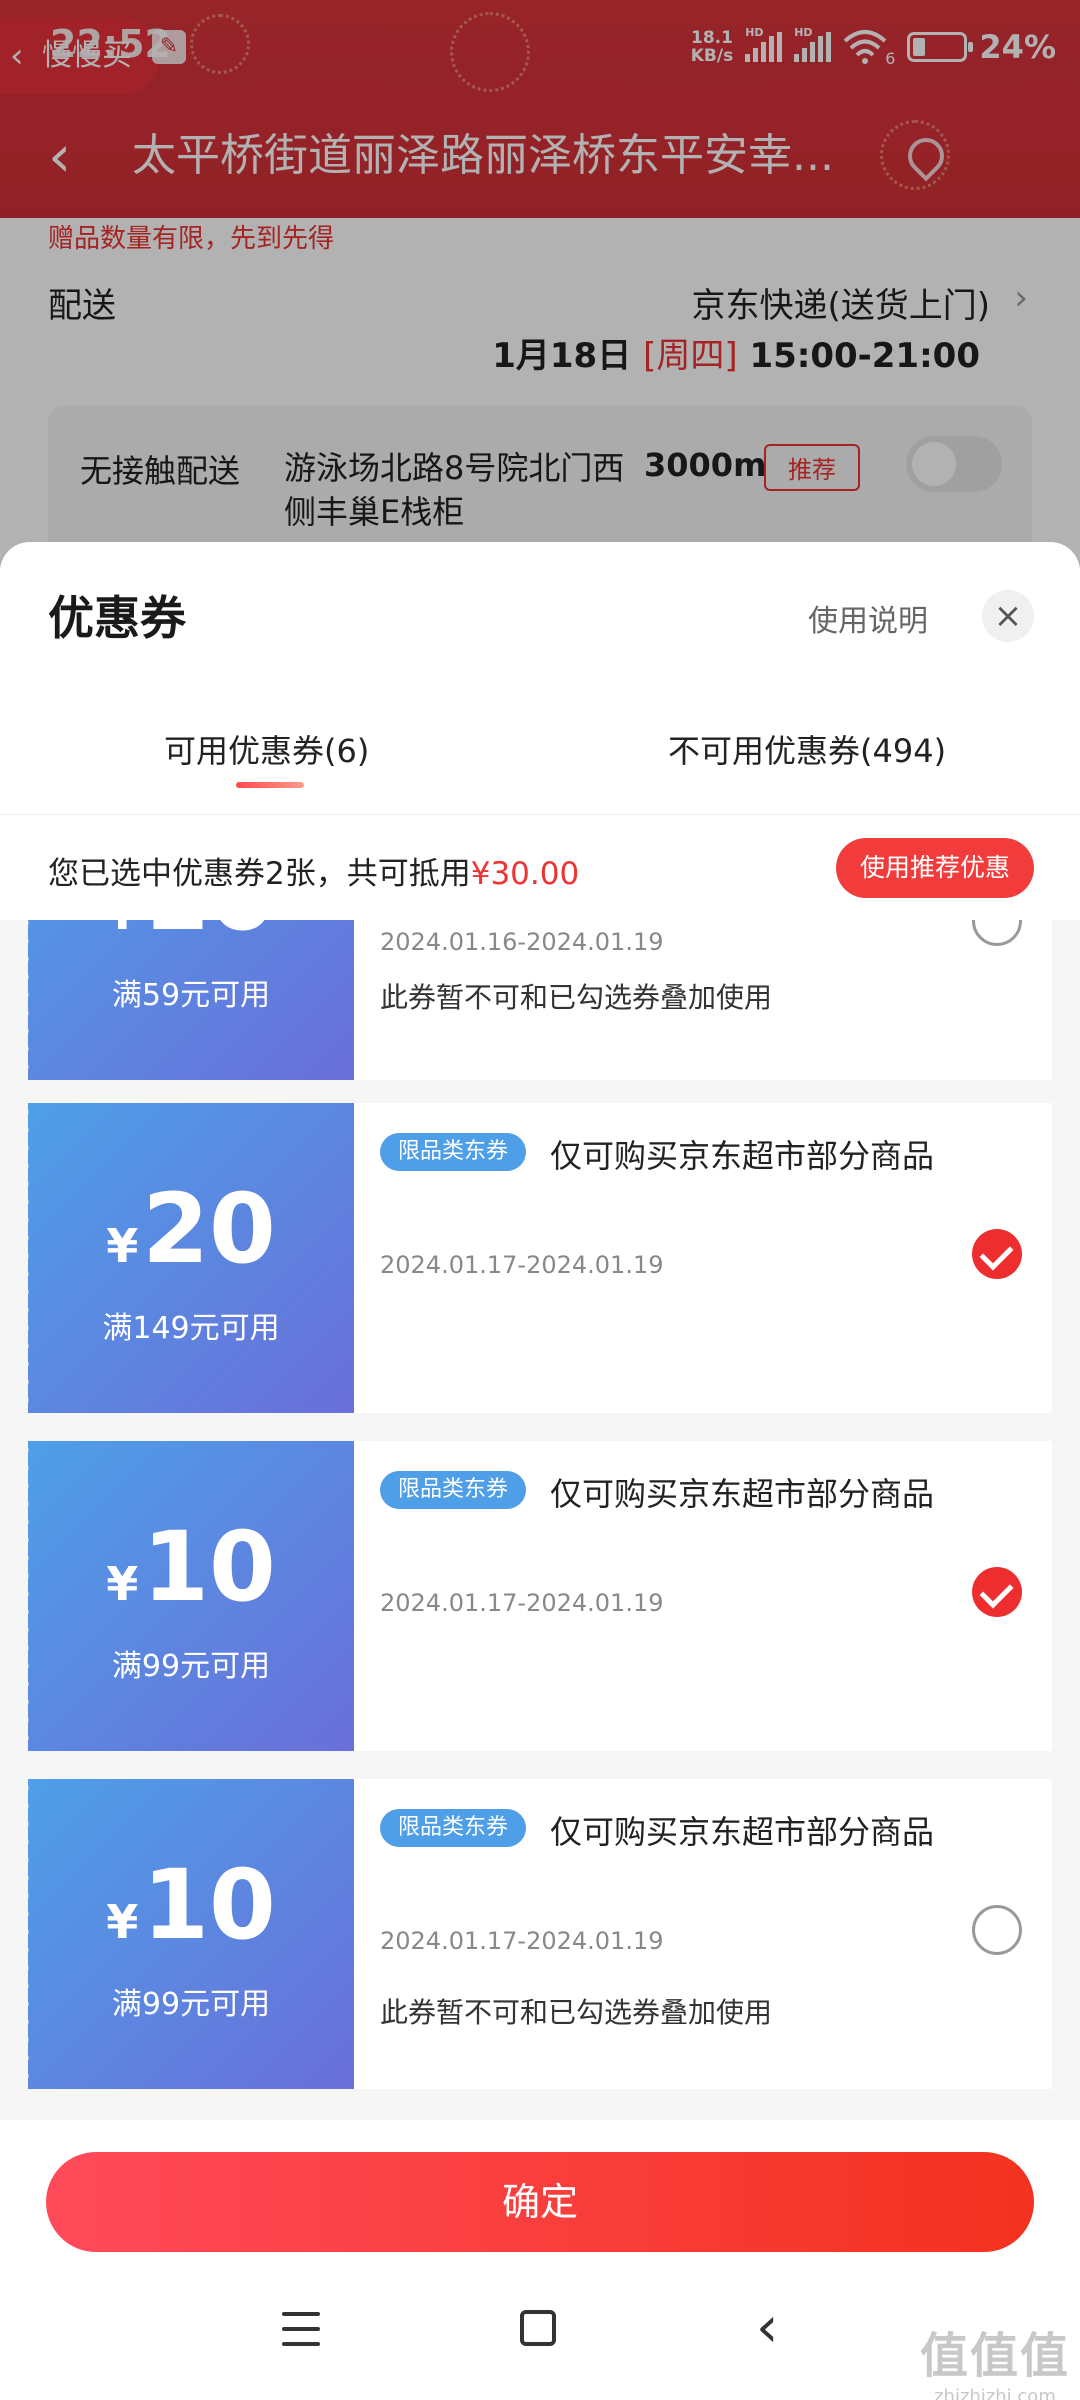 The height and width of the screenshot is (2400, 1080). I want to click on selection-summary: 您已选中优惠券2张，共可抵用¥30.00, so click(313, 870).